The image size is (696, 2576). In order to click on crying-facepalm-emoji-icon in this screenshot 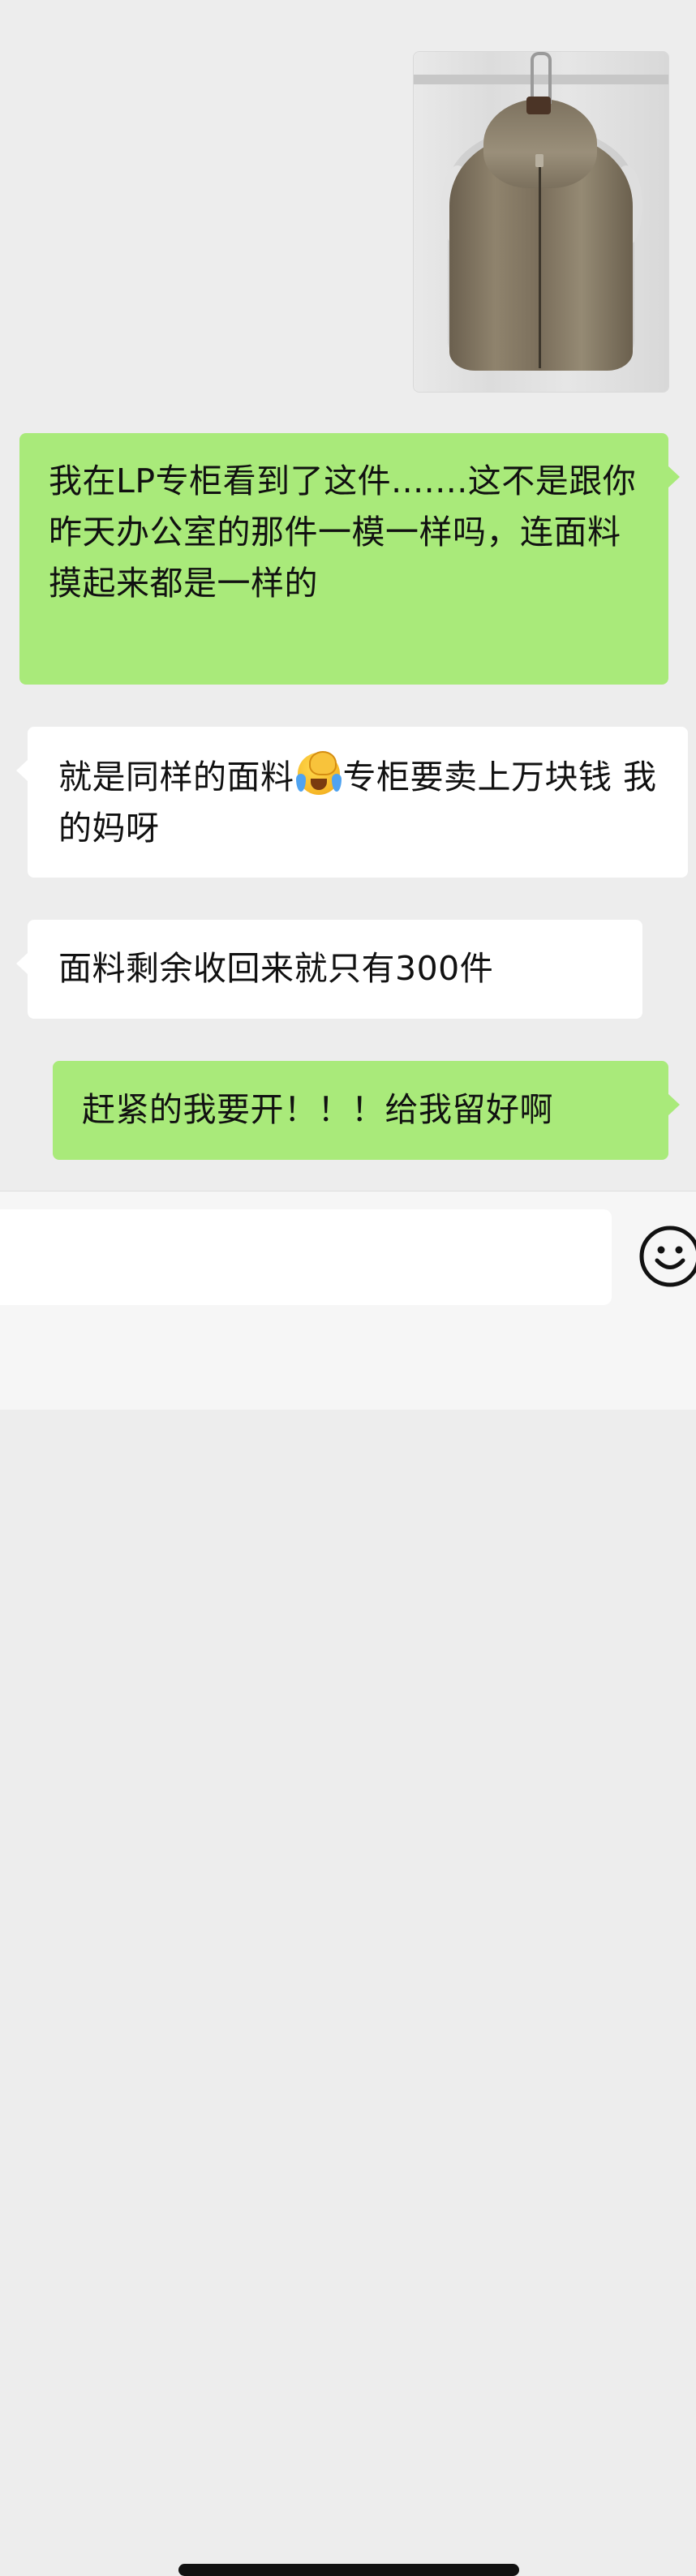, I will do `click(318, 773)`.